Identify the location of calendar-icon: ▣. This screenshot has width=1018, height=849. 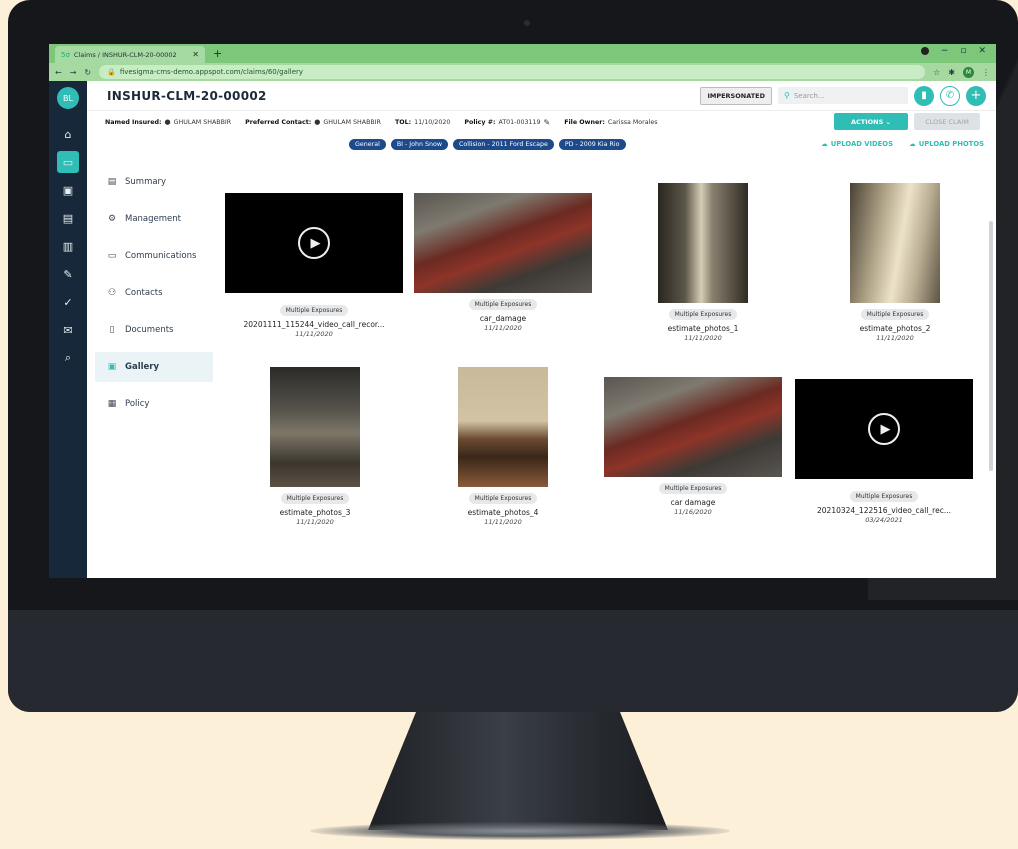
(68, 190).